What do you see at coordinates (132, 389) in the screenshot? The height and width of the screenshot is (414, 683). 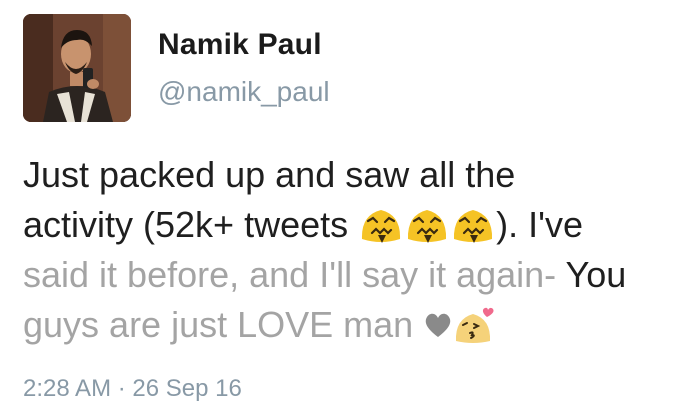 I see `tweet-timestamp: 2:28 AM · 26 Sep 16` at bounding box center [132, 389].